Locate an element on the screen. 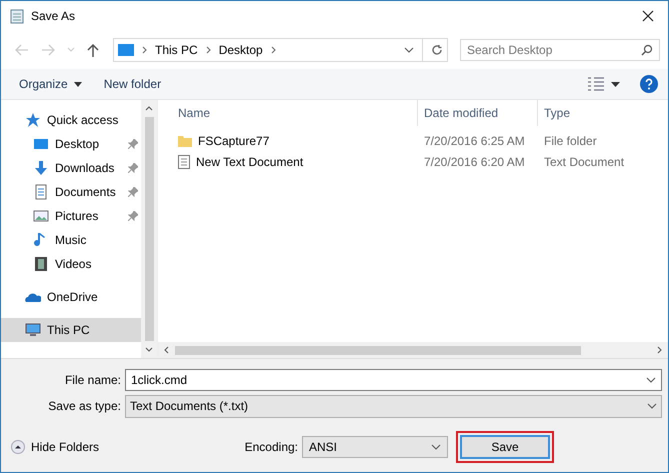  sidebar-label: This PC is located at coordinates (69, 330).